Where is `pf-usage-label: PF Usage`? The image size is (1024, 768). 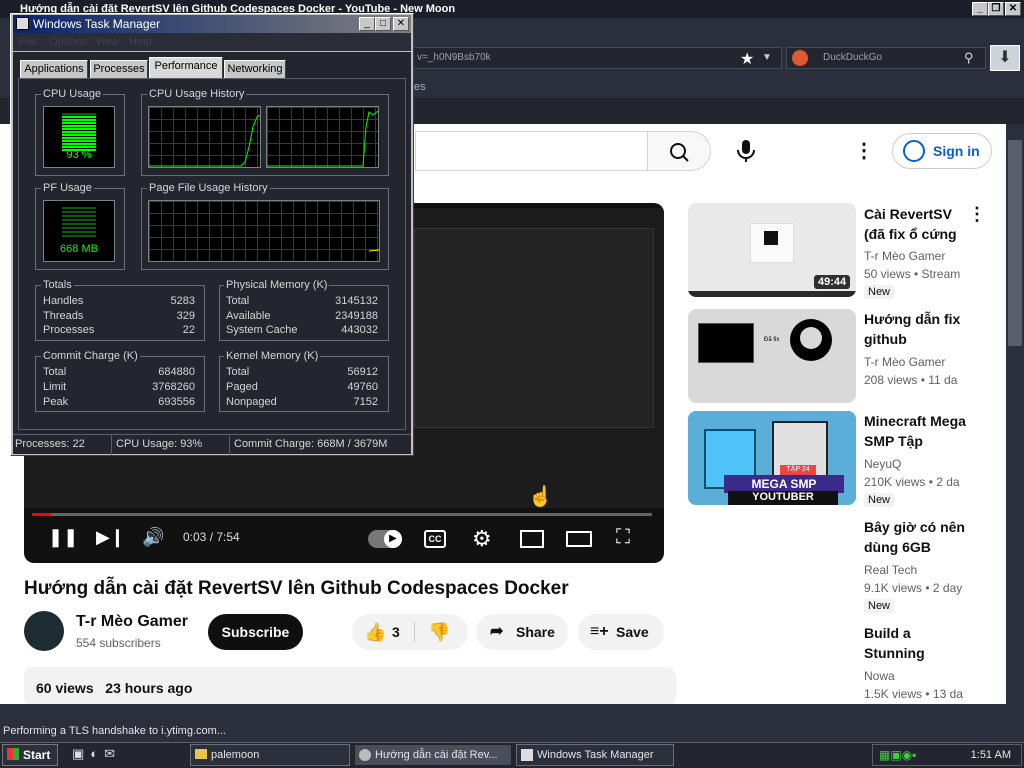
pf-usage-label: PF Usage is located at coordinates (67, 188).